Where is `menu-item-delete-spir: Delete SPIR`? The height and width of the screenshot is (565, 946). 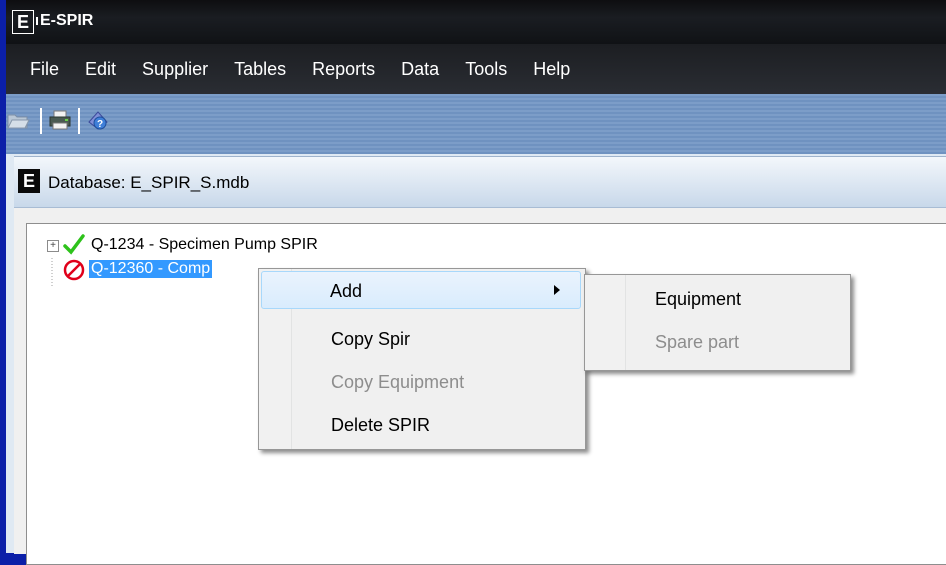 menu-item-delete-spir: Delete SPIR is located at coordinates (421, 425).